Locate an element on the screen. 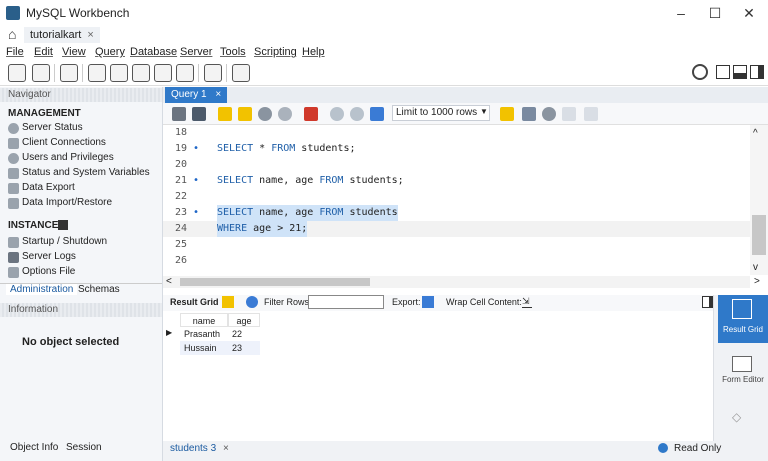 This screenshot has width=768, height=461. editor-line: 25 is located at coordinates (181, 244).